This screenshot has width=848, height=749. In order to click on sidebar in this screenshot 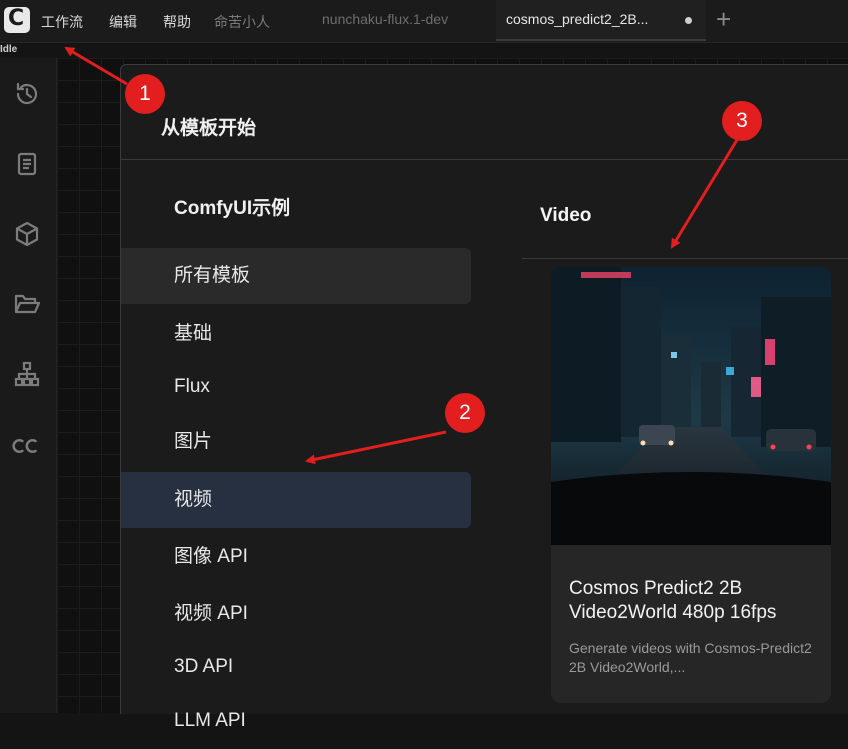, I will do `click(28, 385)`.